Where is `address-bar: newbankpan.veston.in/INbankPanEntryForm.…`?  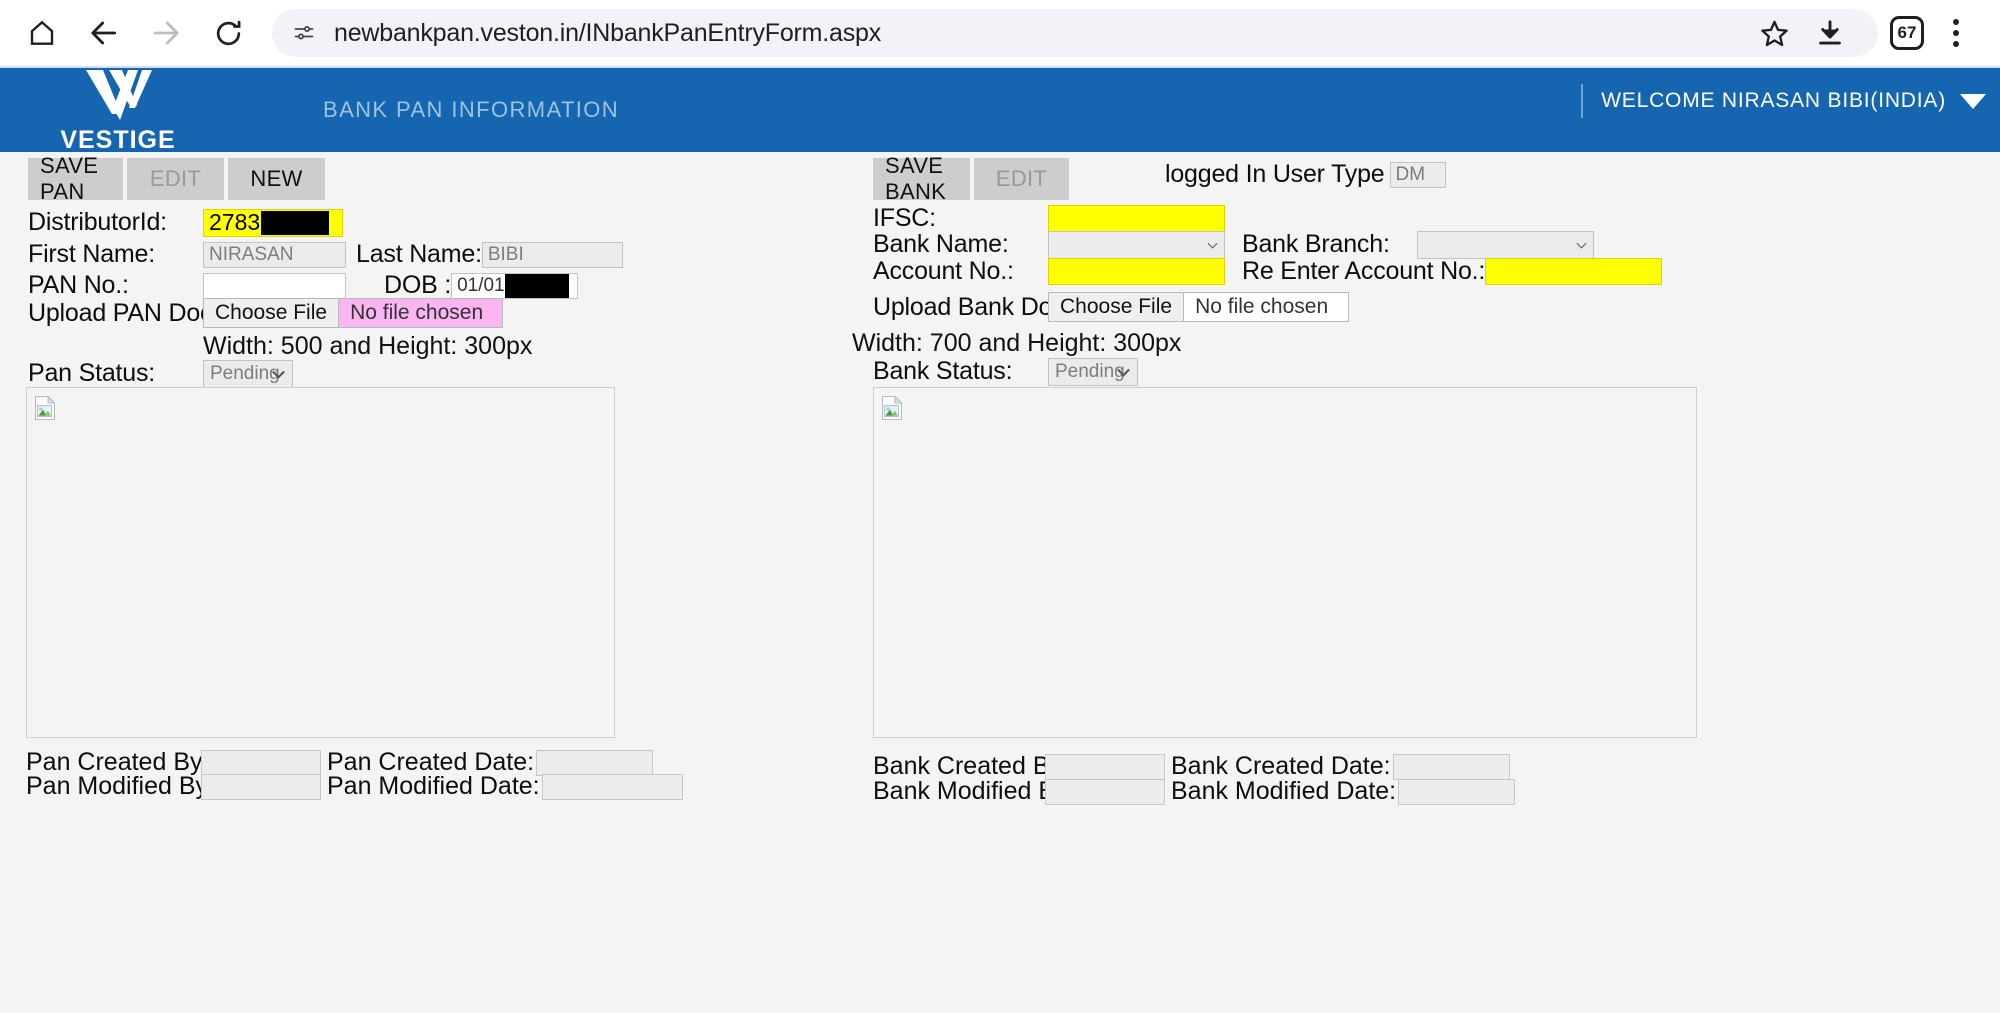 address-bar: newbankpan.veston.in/INbankPanEntryForm.… is located at coordinates (1075, 33).